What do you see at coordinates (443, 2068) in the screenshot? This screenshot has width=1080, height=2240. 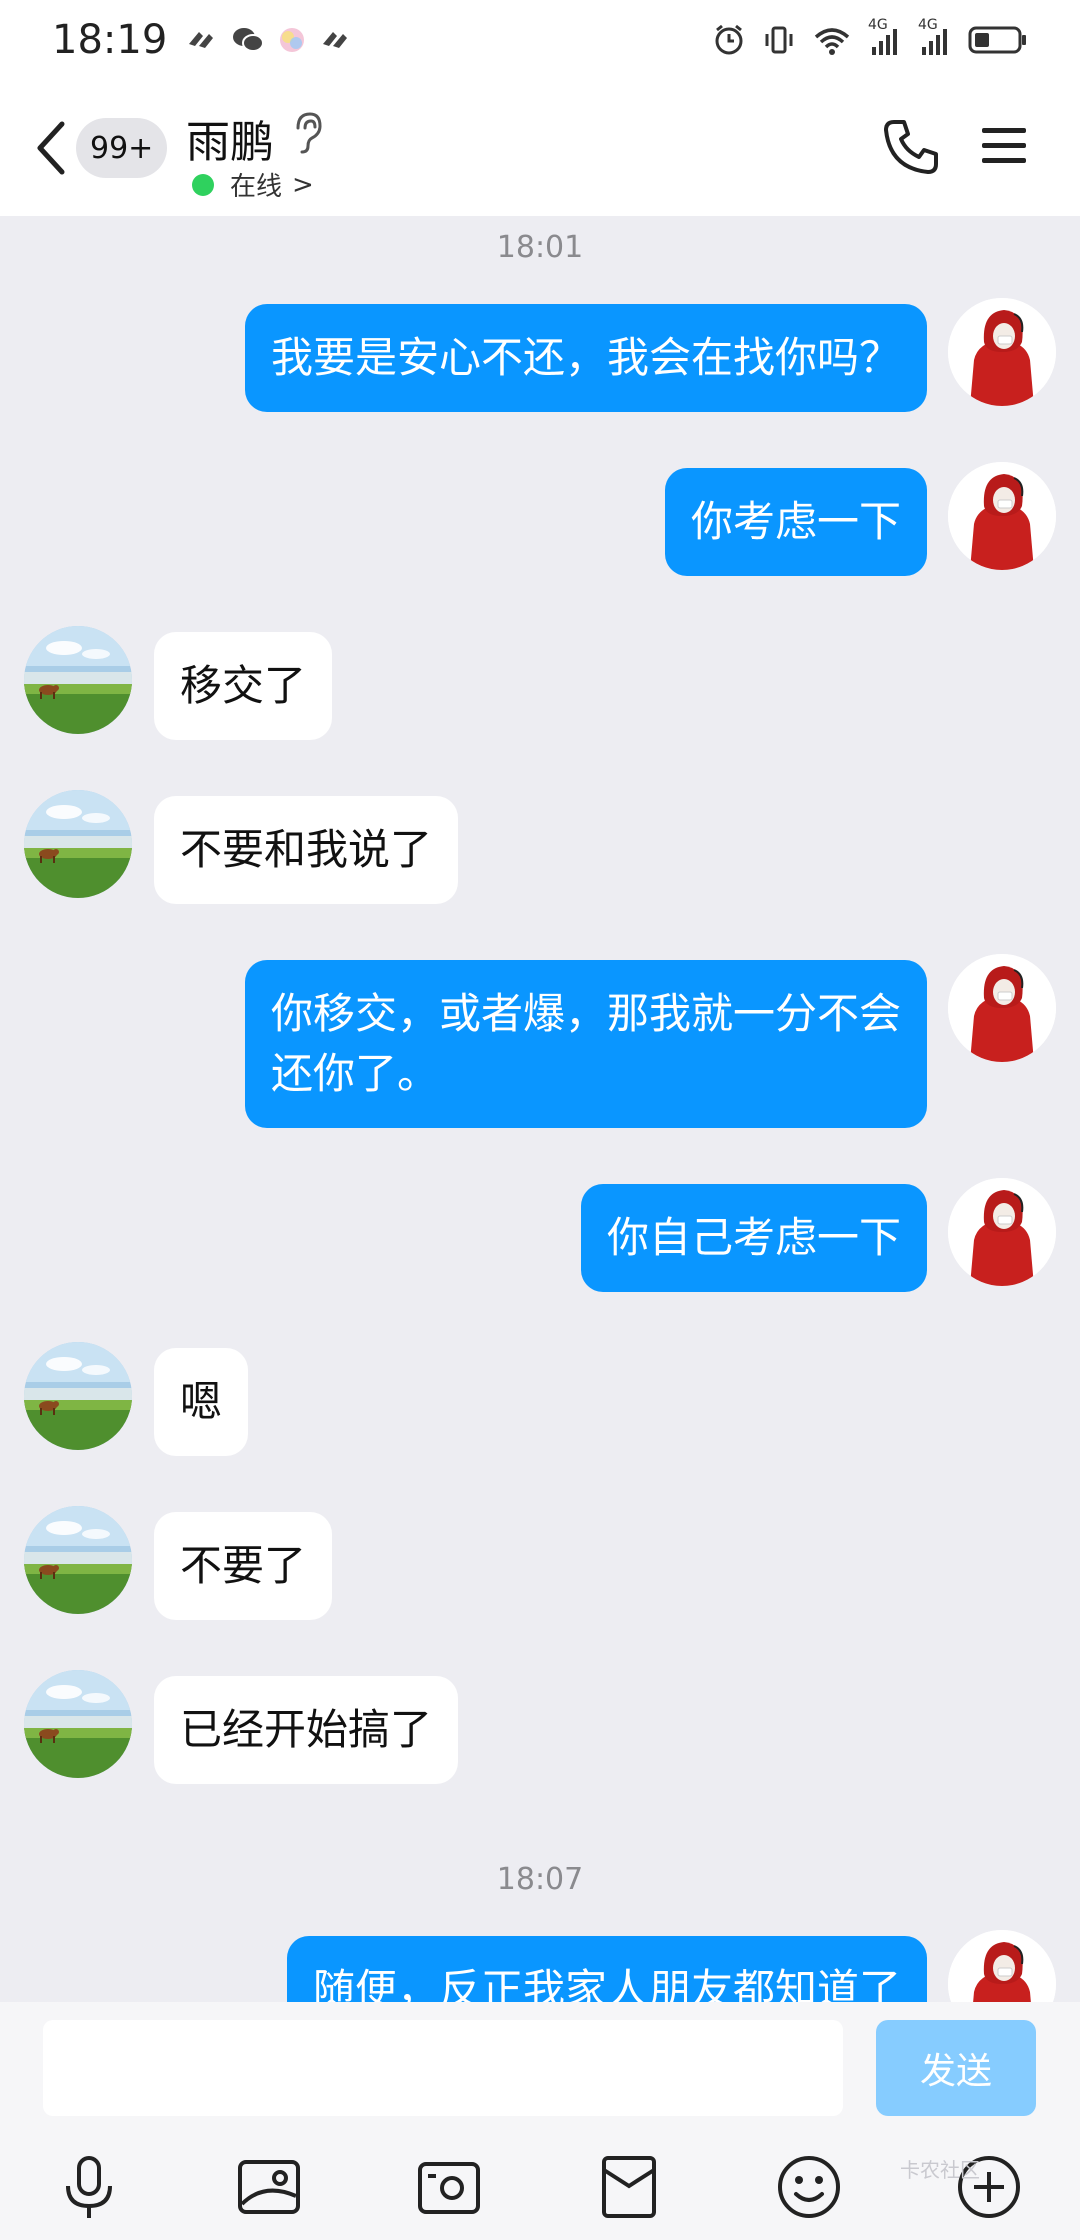 I see `message-input` at bounding box center [443, 2068].